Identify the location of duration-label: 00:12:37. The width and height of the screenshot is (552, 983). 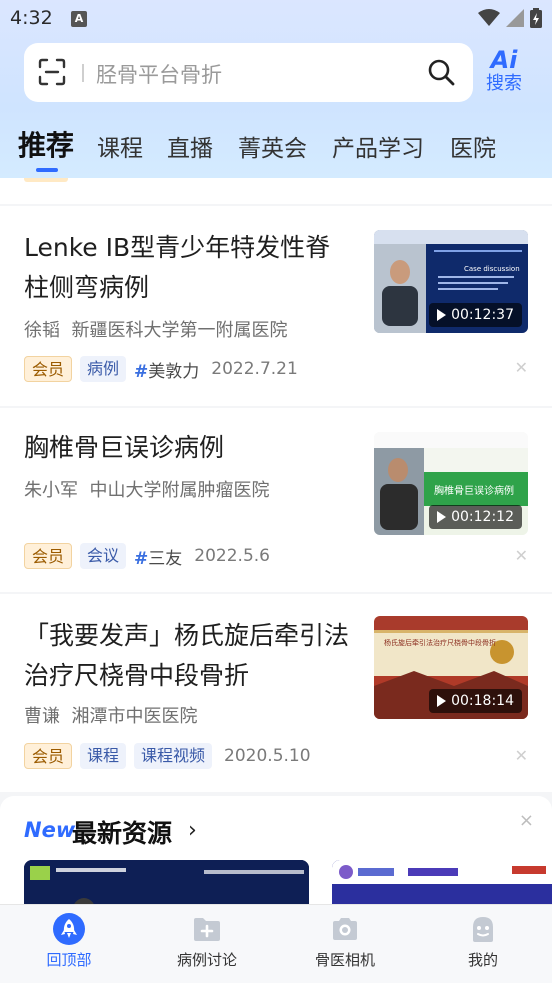
(482, 315).